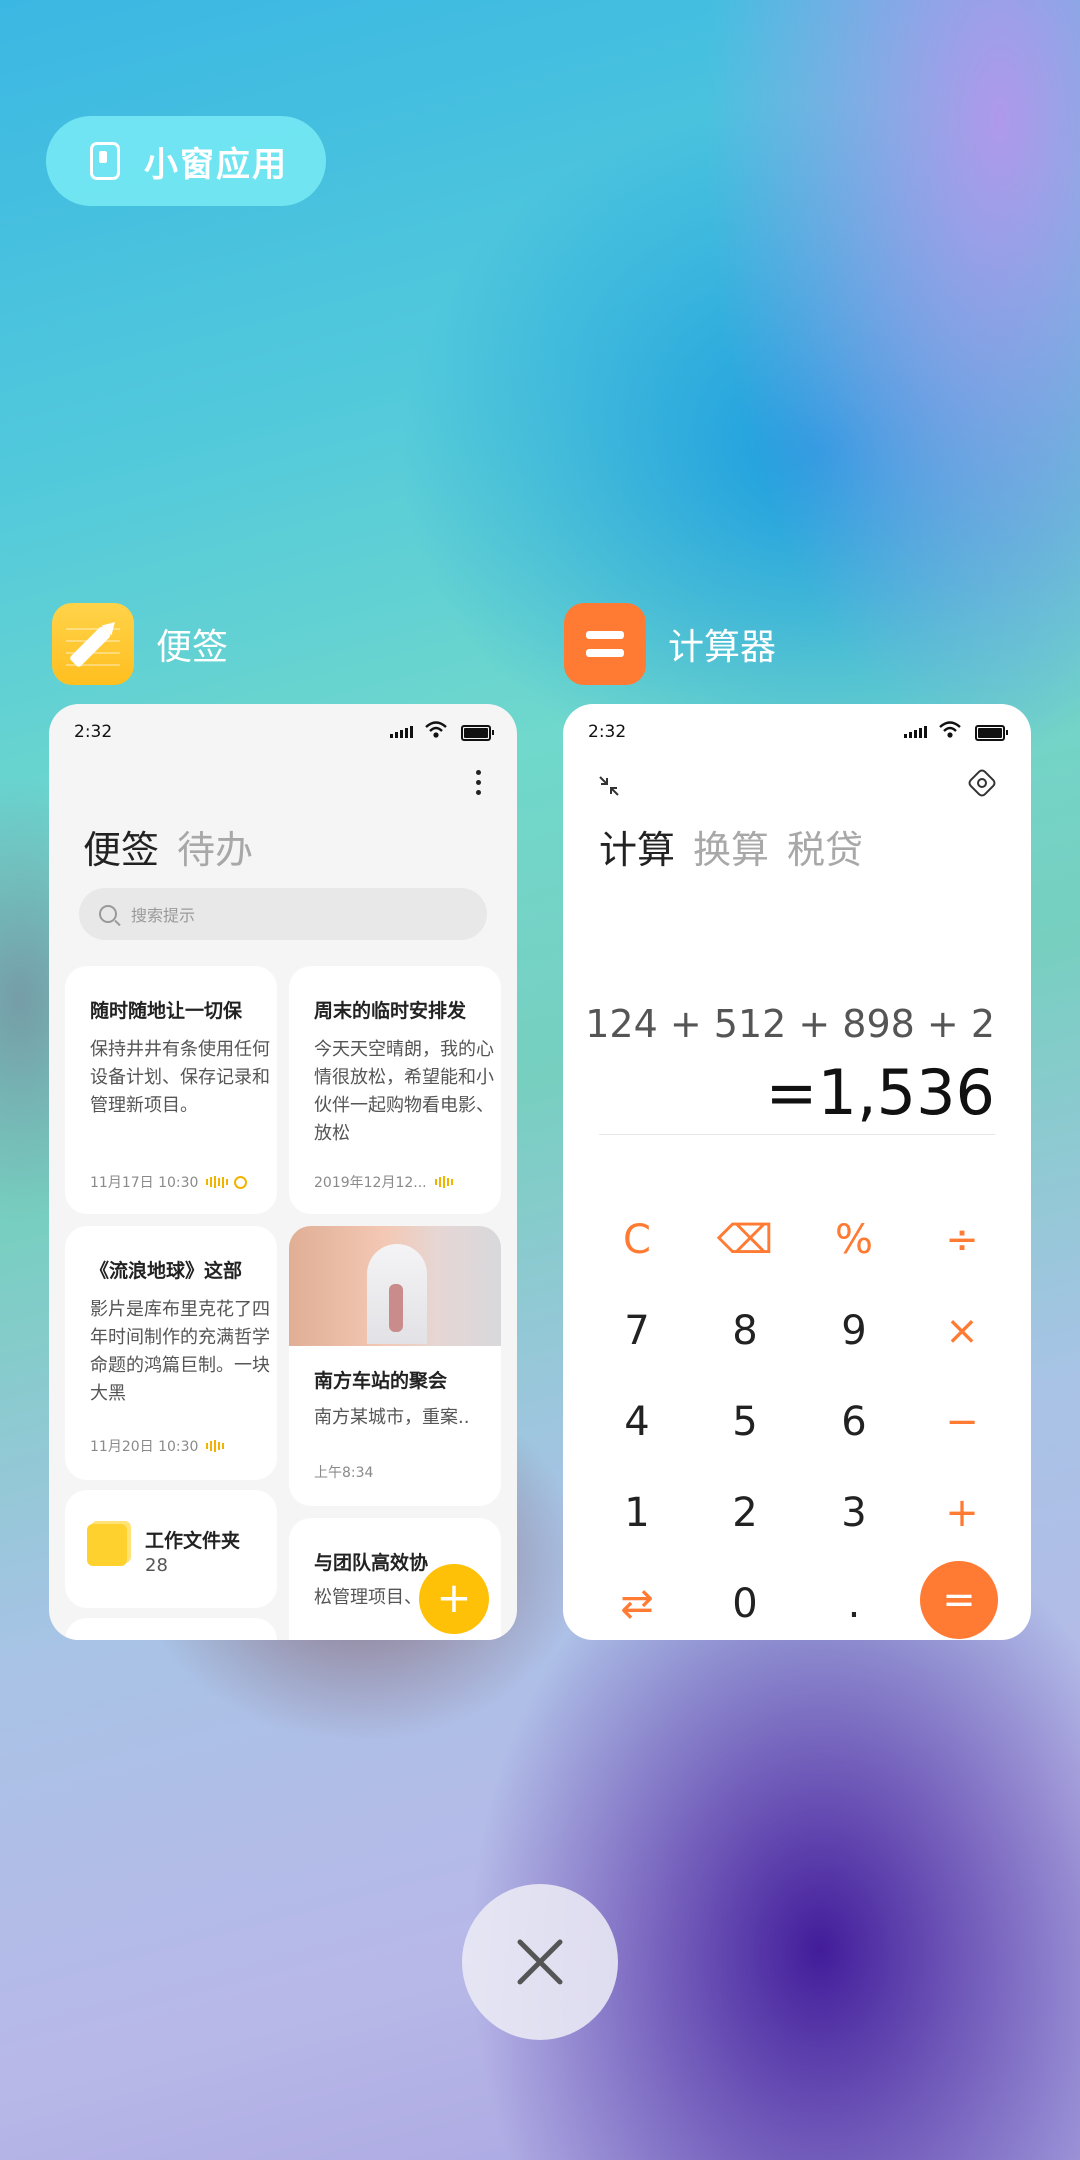 The height and width of the screenshot is (2160, 1080). What do you see at coordinates (392, 1417) in the screenshot?
I see `note-body: 南方某城市，重案..` at bounding box center [392, 1417].